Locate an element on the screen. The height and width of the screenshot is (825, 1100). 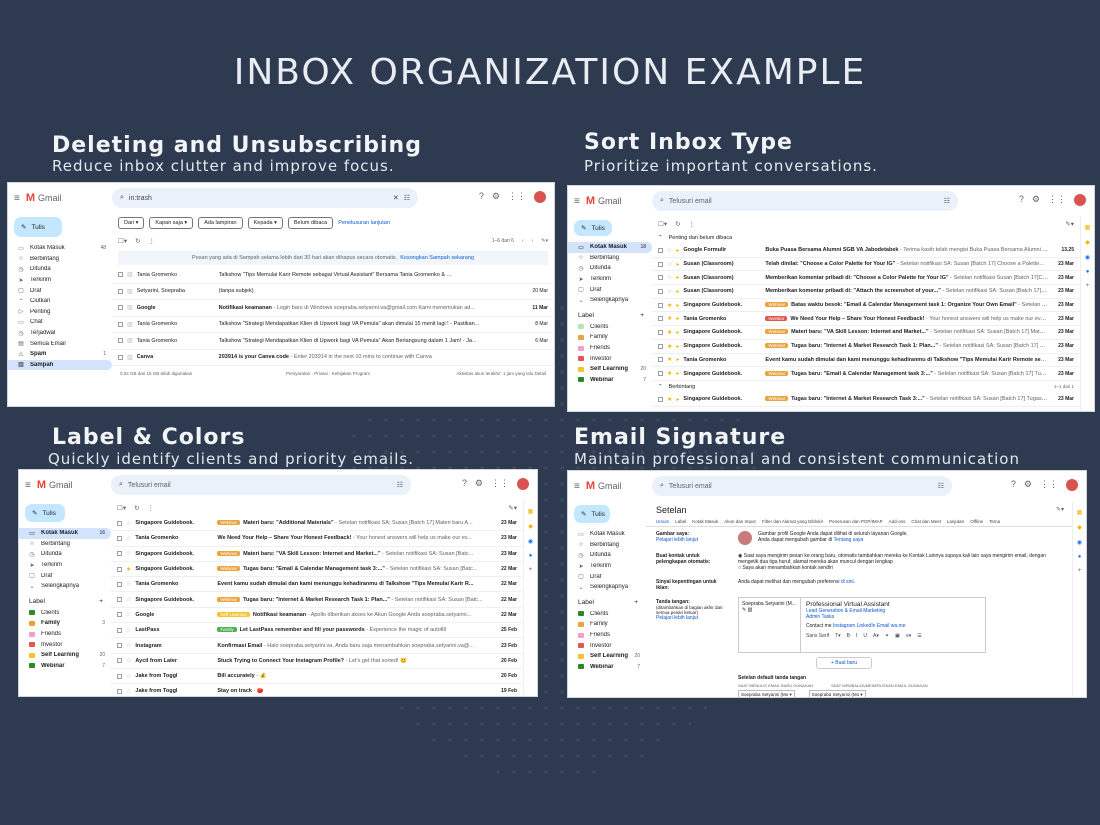
label-item-self-learning: Self Learning 20 is located at coordinates (607, 656).